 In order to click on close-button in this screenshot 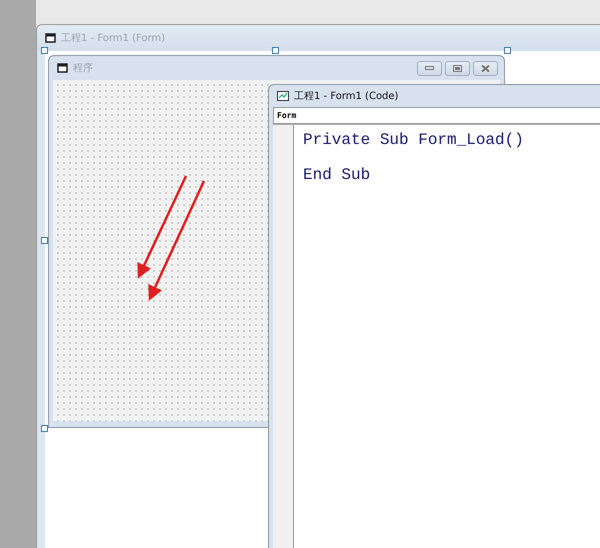, I will do `click(485, 68)`.